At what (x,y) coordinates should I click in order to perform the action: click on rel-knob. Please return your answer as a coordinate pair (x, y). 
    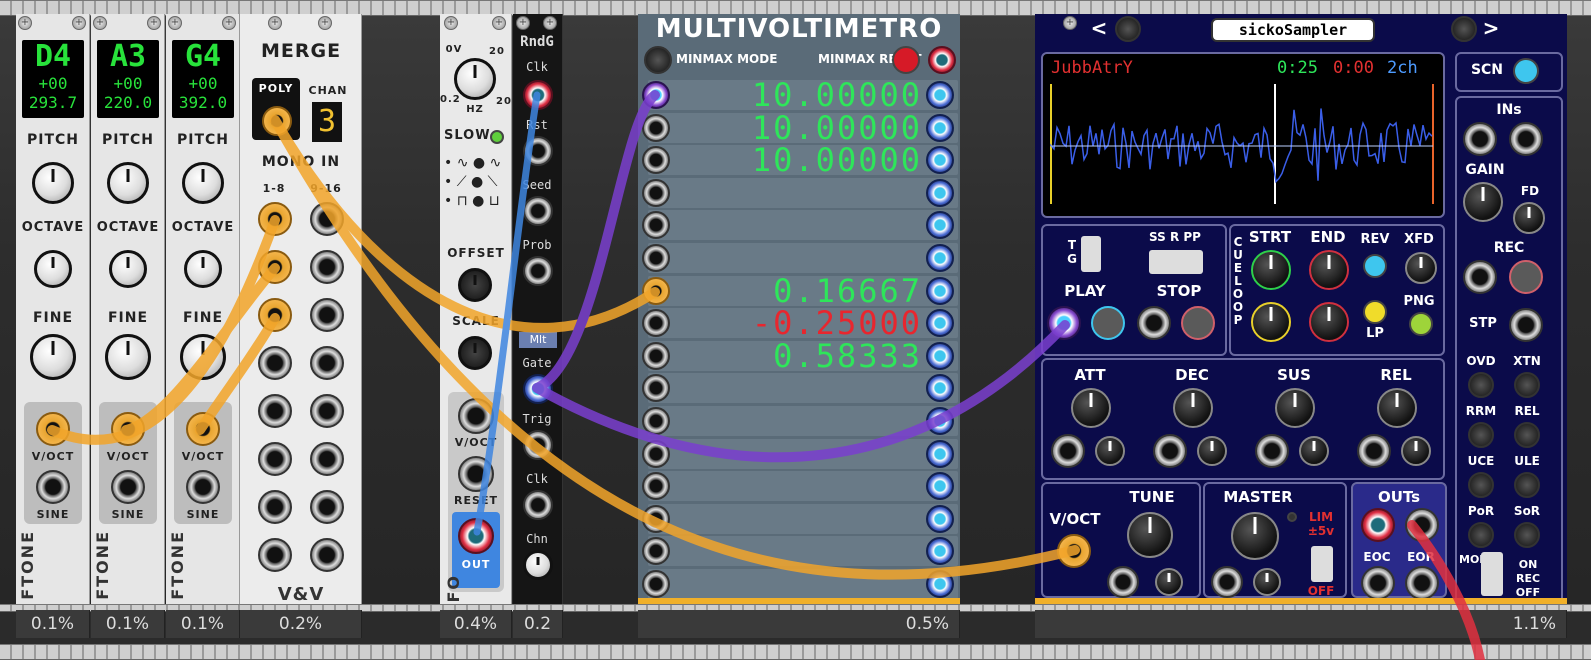
    Looking at the image, I should click on (1397, 408).